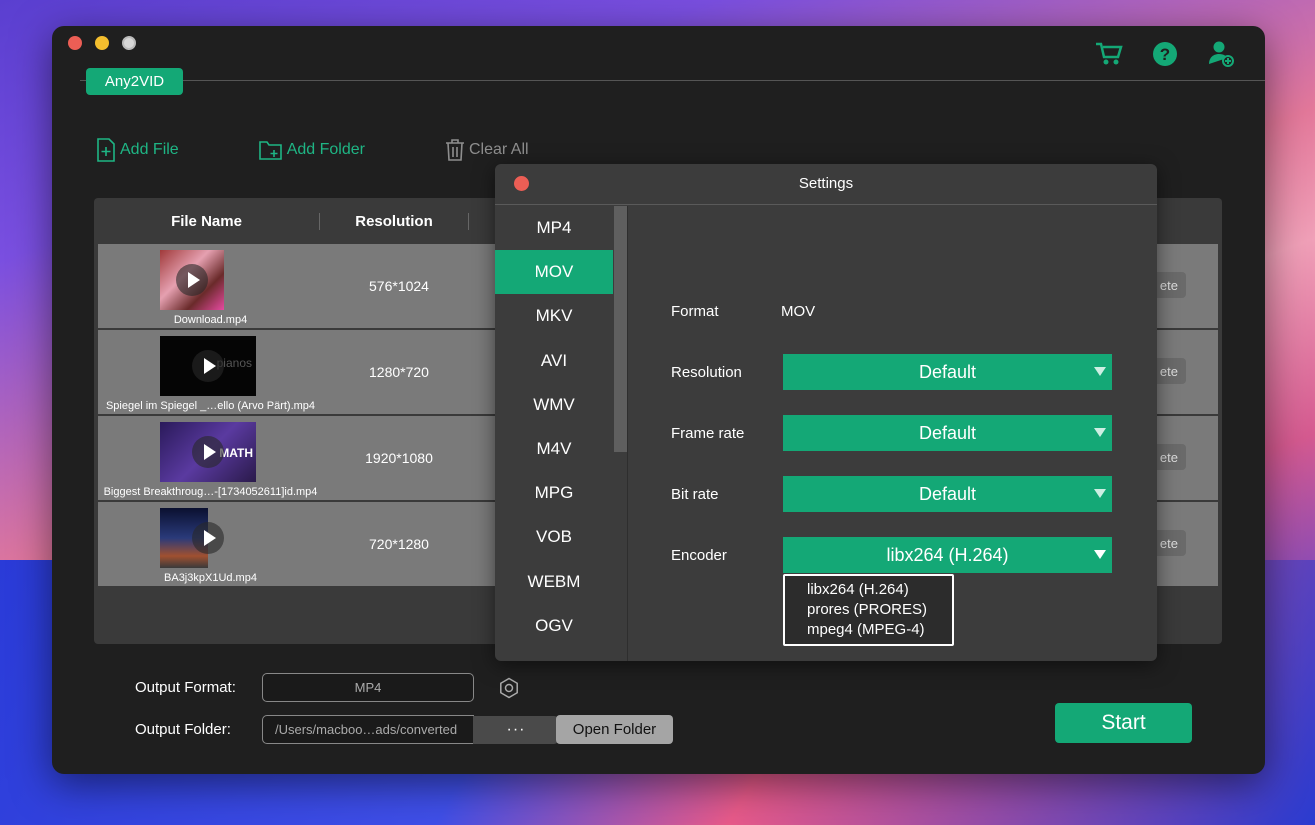 This screenshot has width=1315, height=825. I want to click on output-format-field: MP4, so click(368, 687).